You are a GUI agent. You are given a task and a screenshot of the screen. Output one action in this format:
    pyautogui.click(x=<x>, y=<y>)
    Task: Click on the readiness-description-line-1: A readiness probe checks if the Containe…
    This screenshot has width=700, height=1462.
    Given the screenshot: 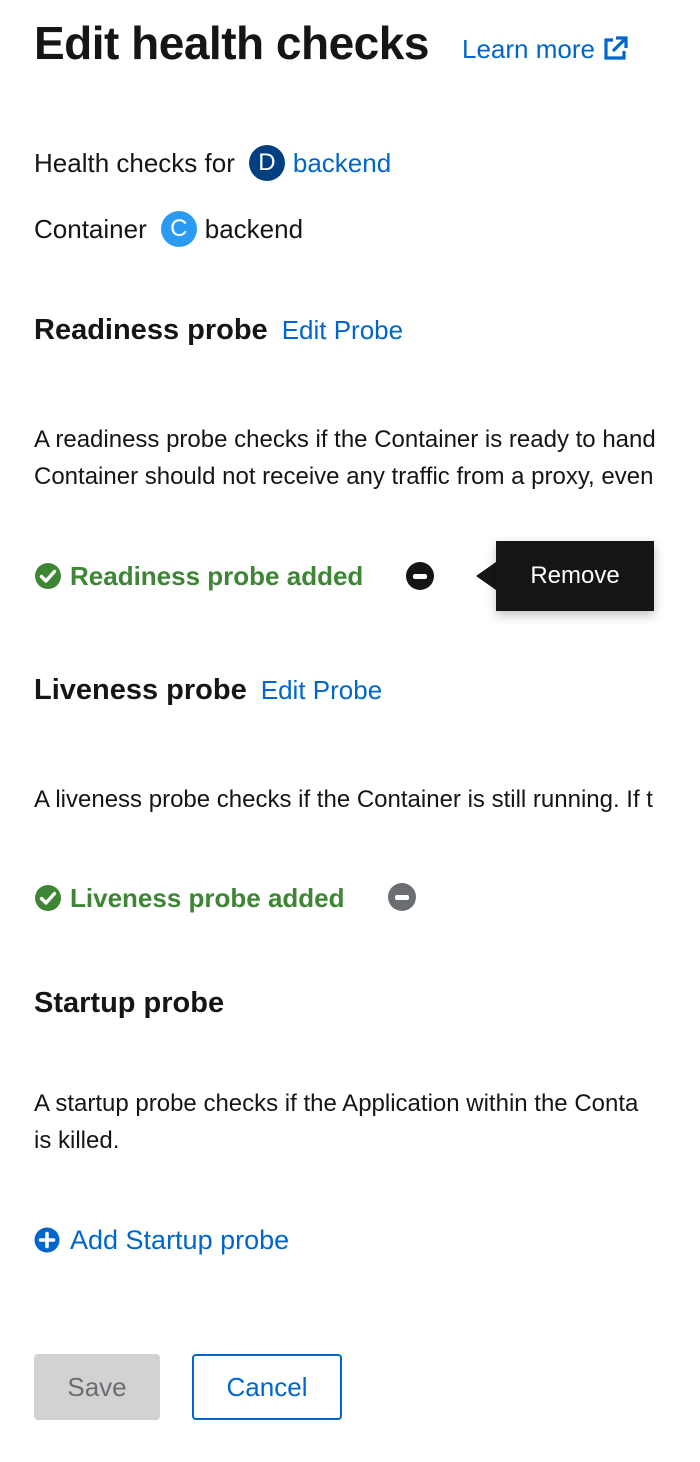 What is the action you would take?
    pyautogui.click(x=345, y=439)
    